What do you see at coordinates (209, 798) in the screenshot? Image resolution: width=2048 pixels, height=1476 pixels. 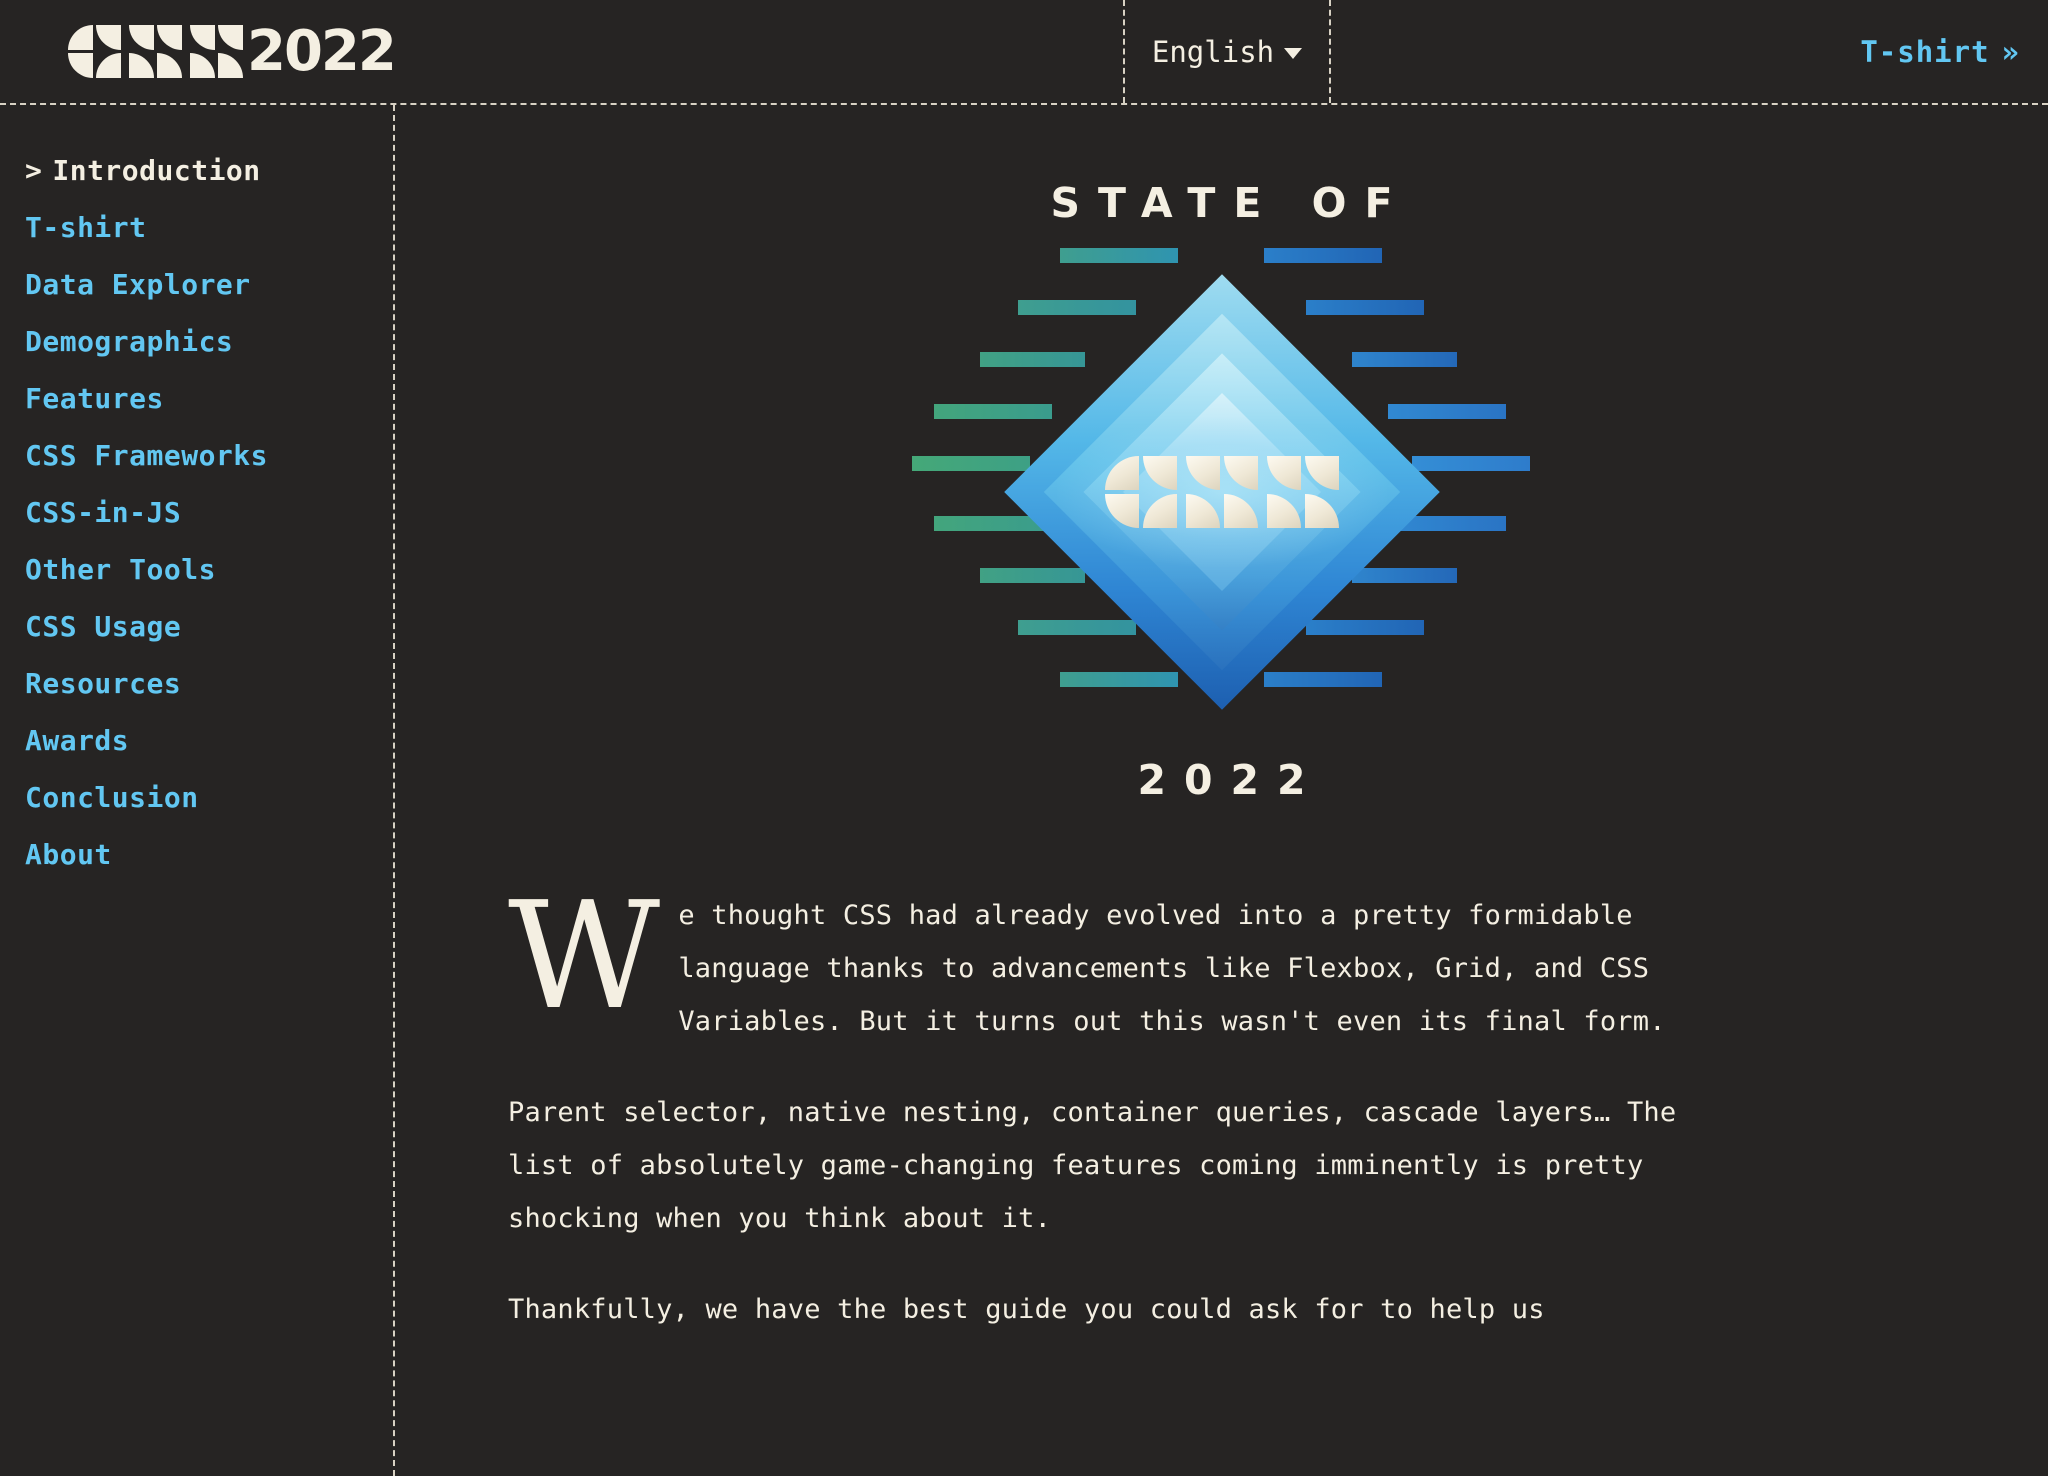 I see `sidebar-item-conclusion: Conclusion` at bounding box center [209, 798].